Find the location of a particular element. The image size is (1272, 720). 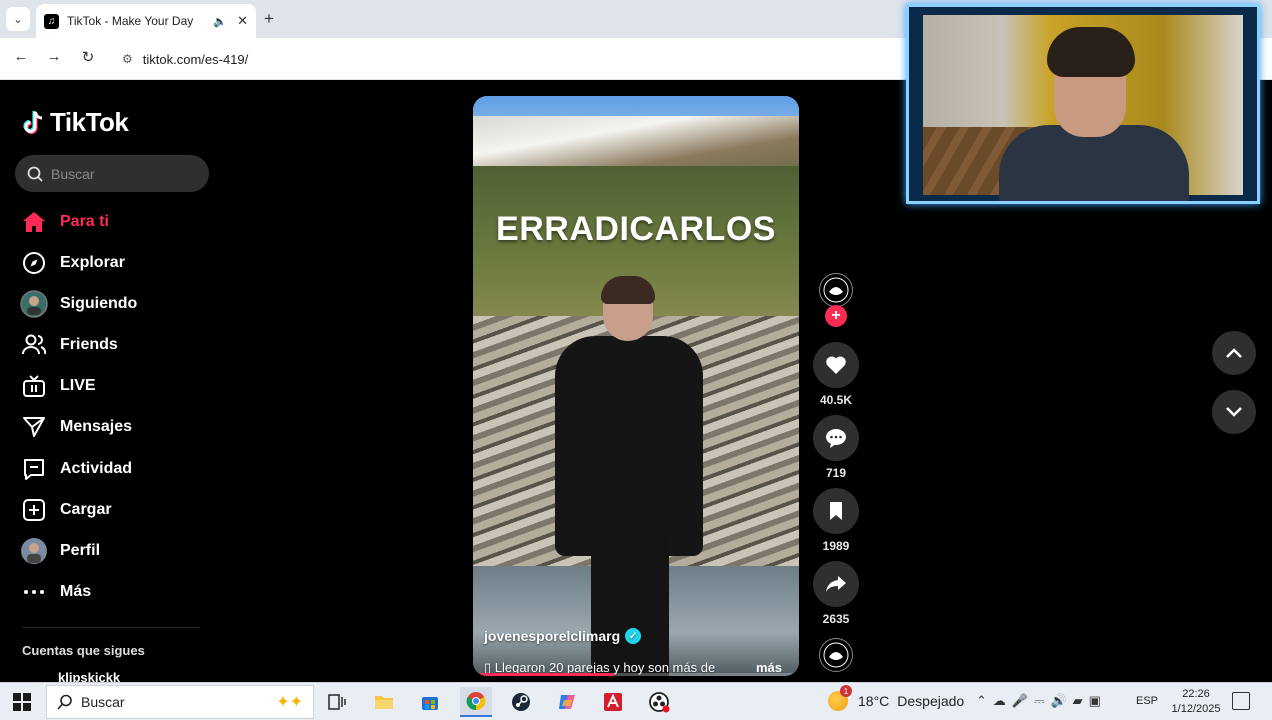

sidebar-divider is located at coordinates (111, 627).